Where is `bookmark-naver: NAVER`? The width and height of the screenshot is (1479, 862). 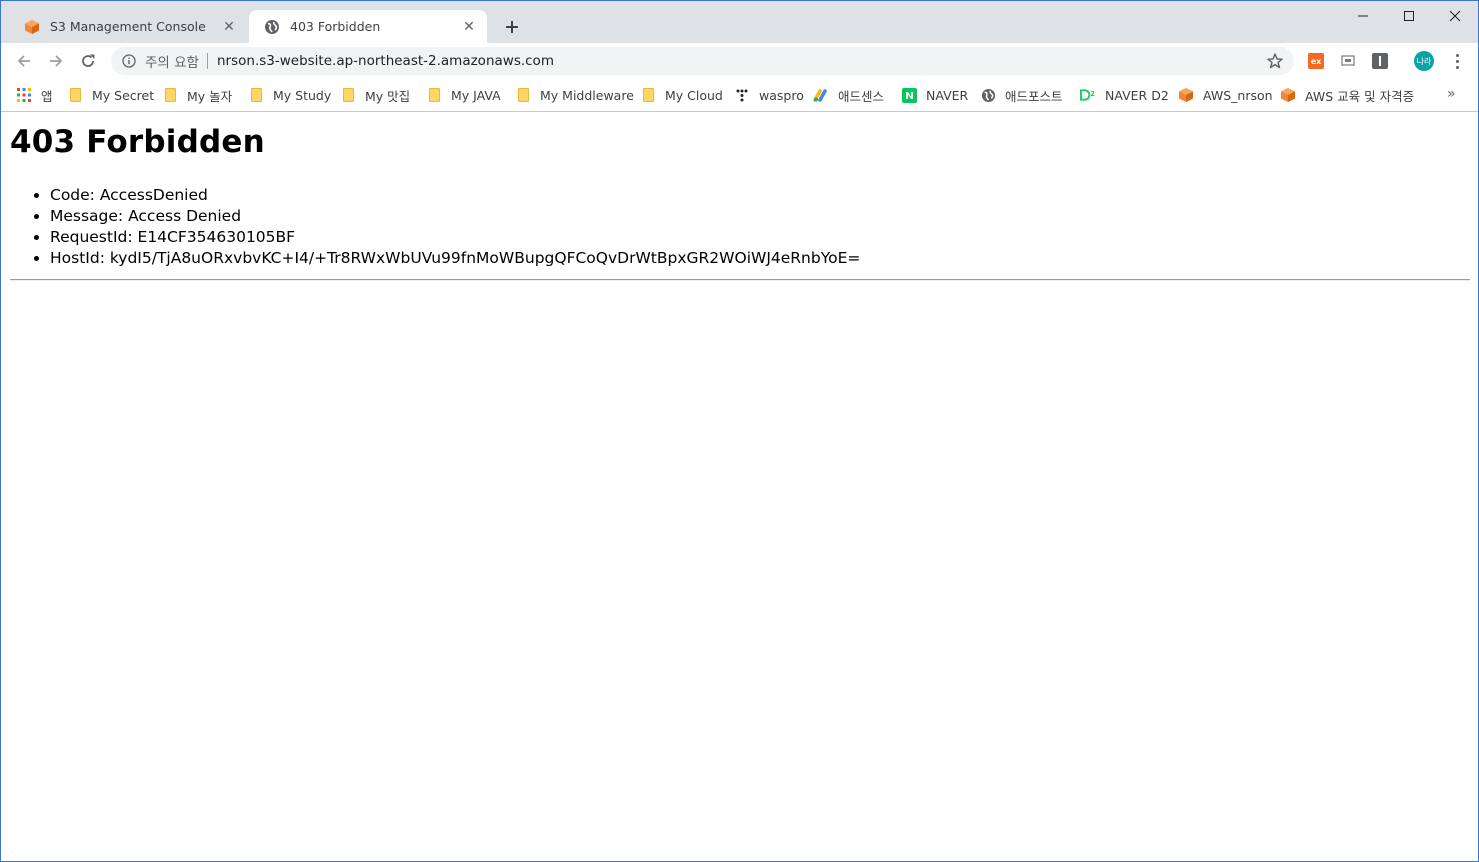
bookmark-naver: NAVER is located at coordinates (934, 95).